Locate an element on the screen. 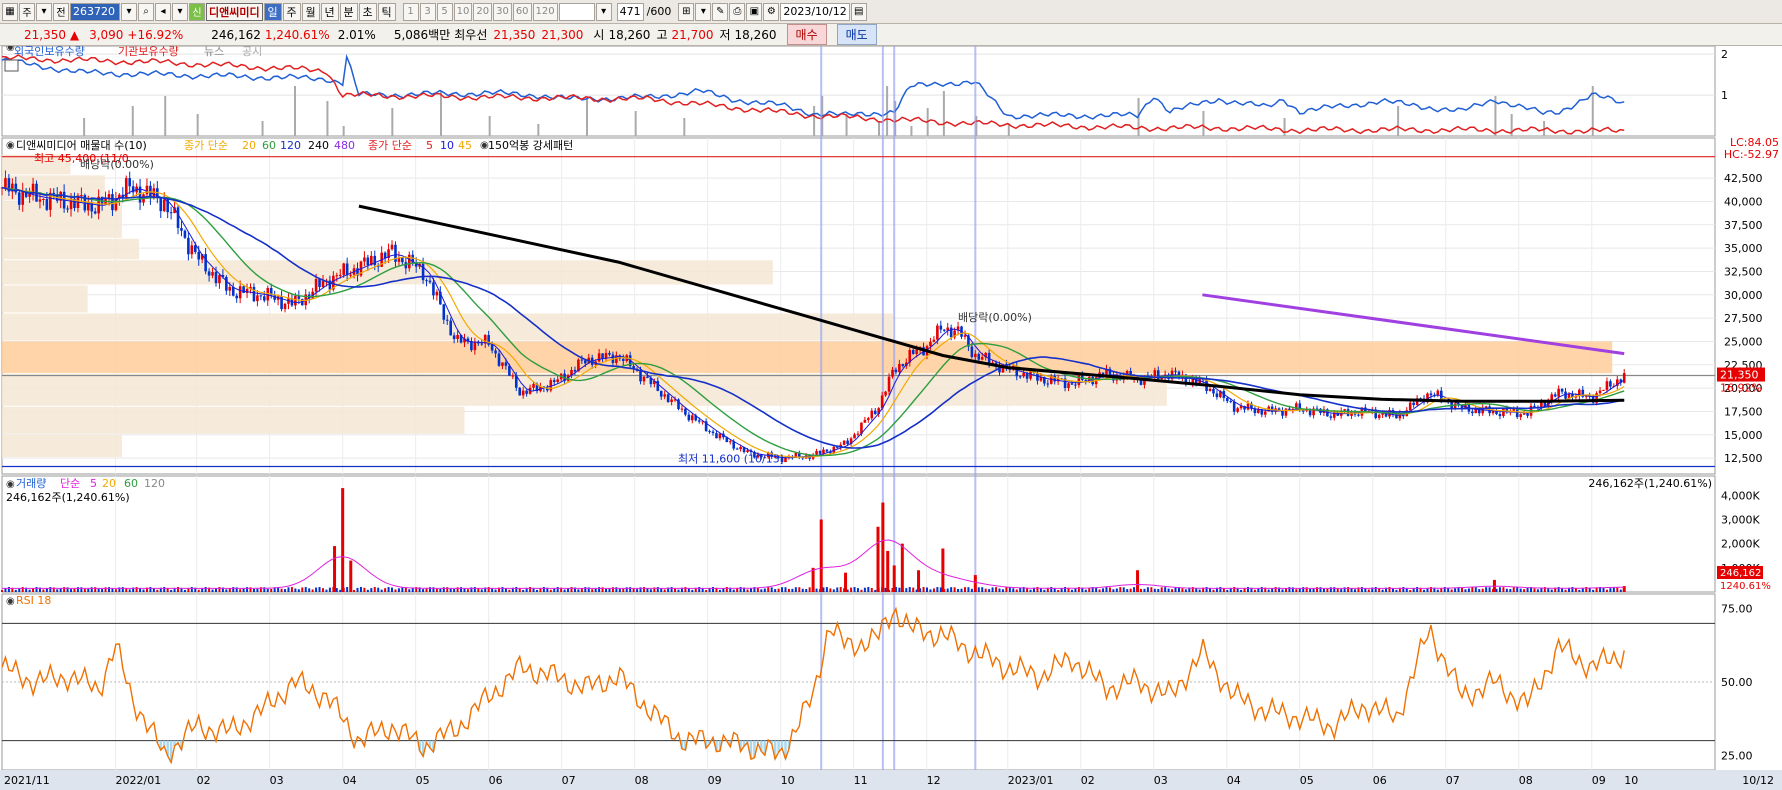 This screenshot has height=790, width=1782. sell-button: 매도 is located at coordinates (856, 34).